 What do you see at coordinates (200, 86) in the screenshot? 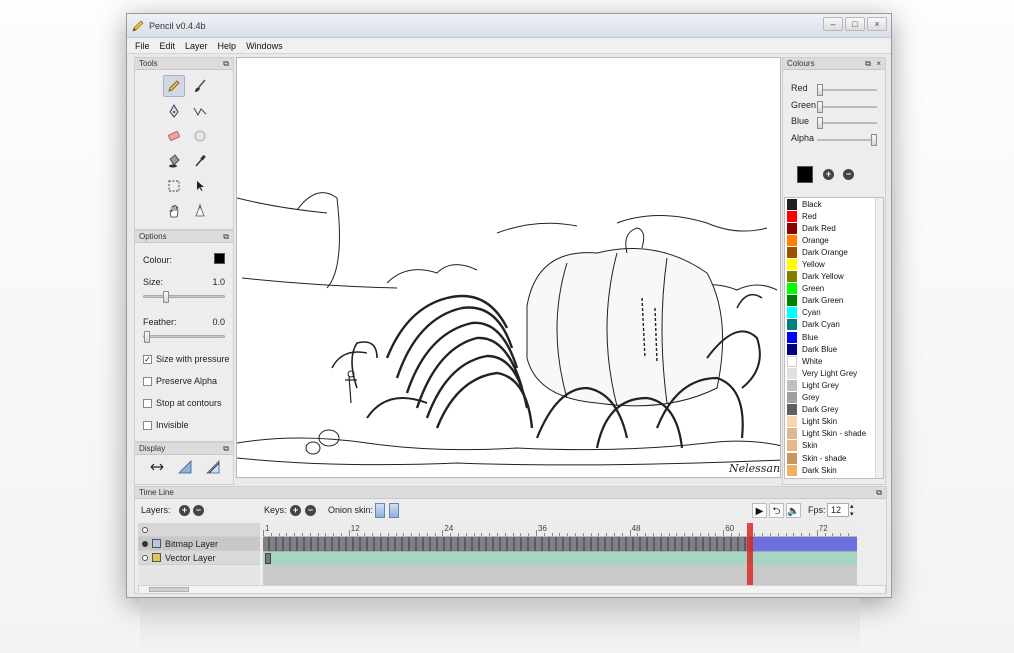
I see `brush-tool` at bounding box center [200, 86].